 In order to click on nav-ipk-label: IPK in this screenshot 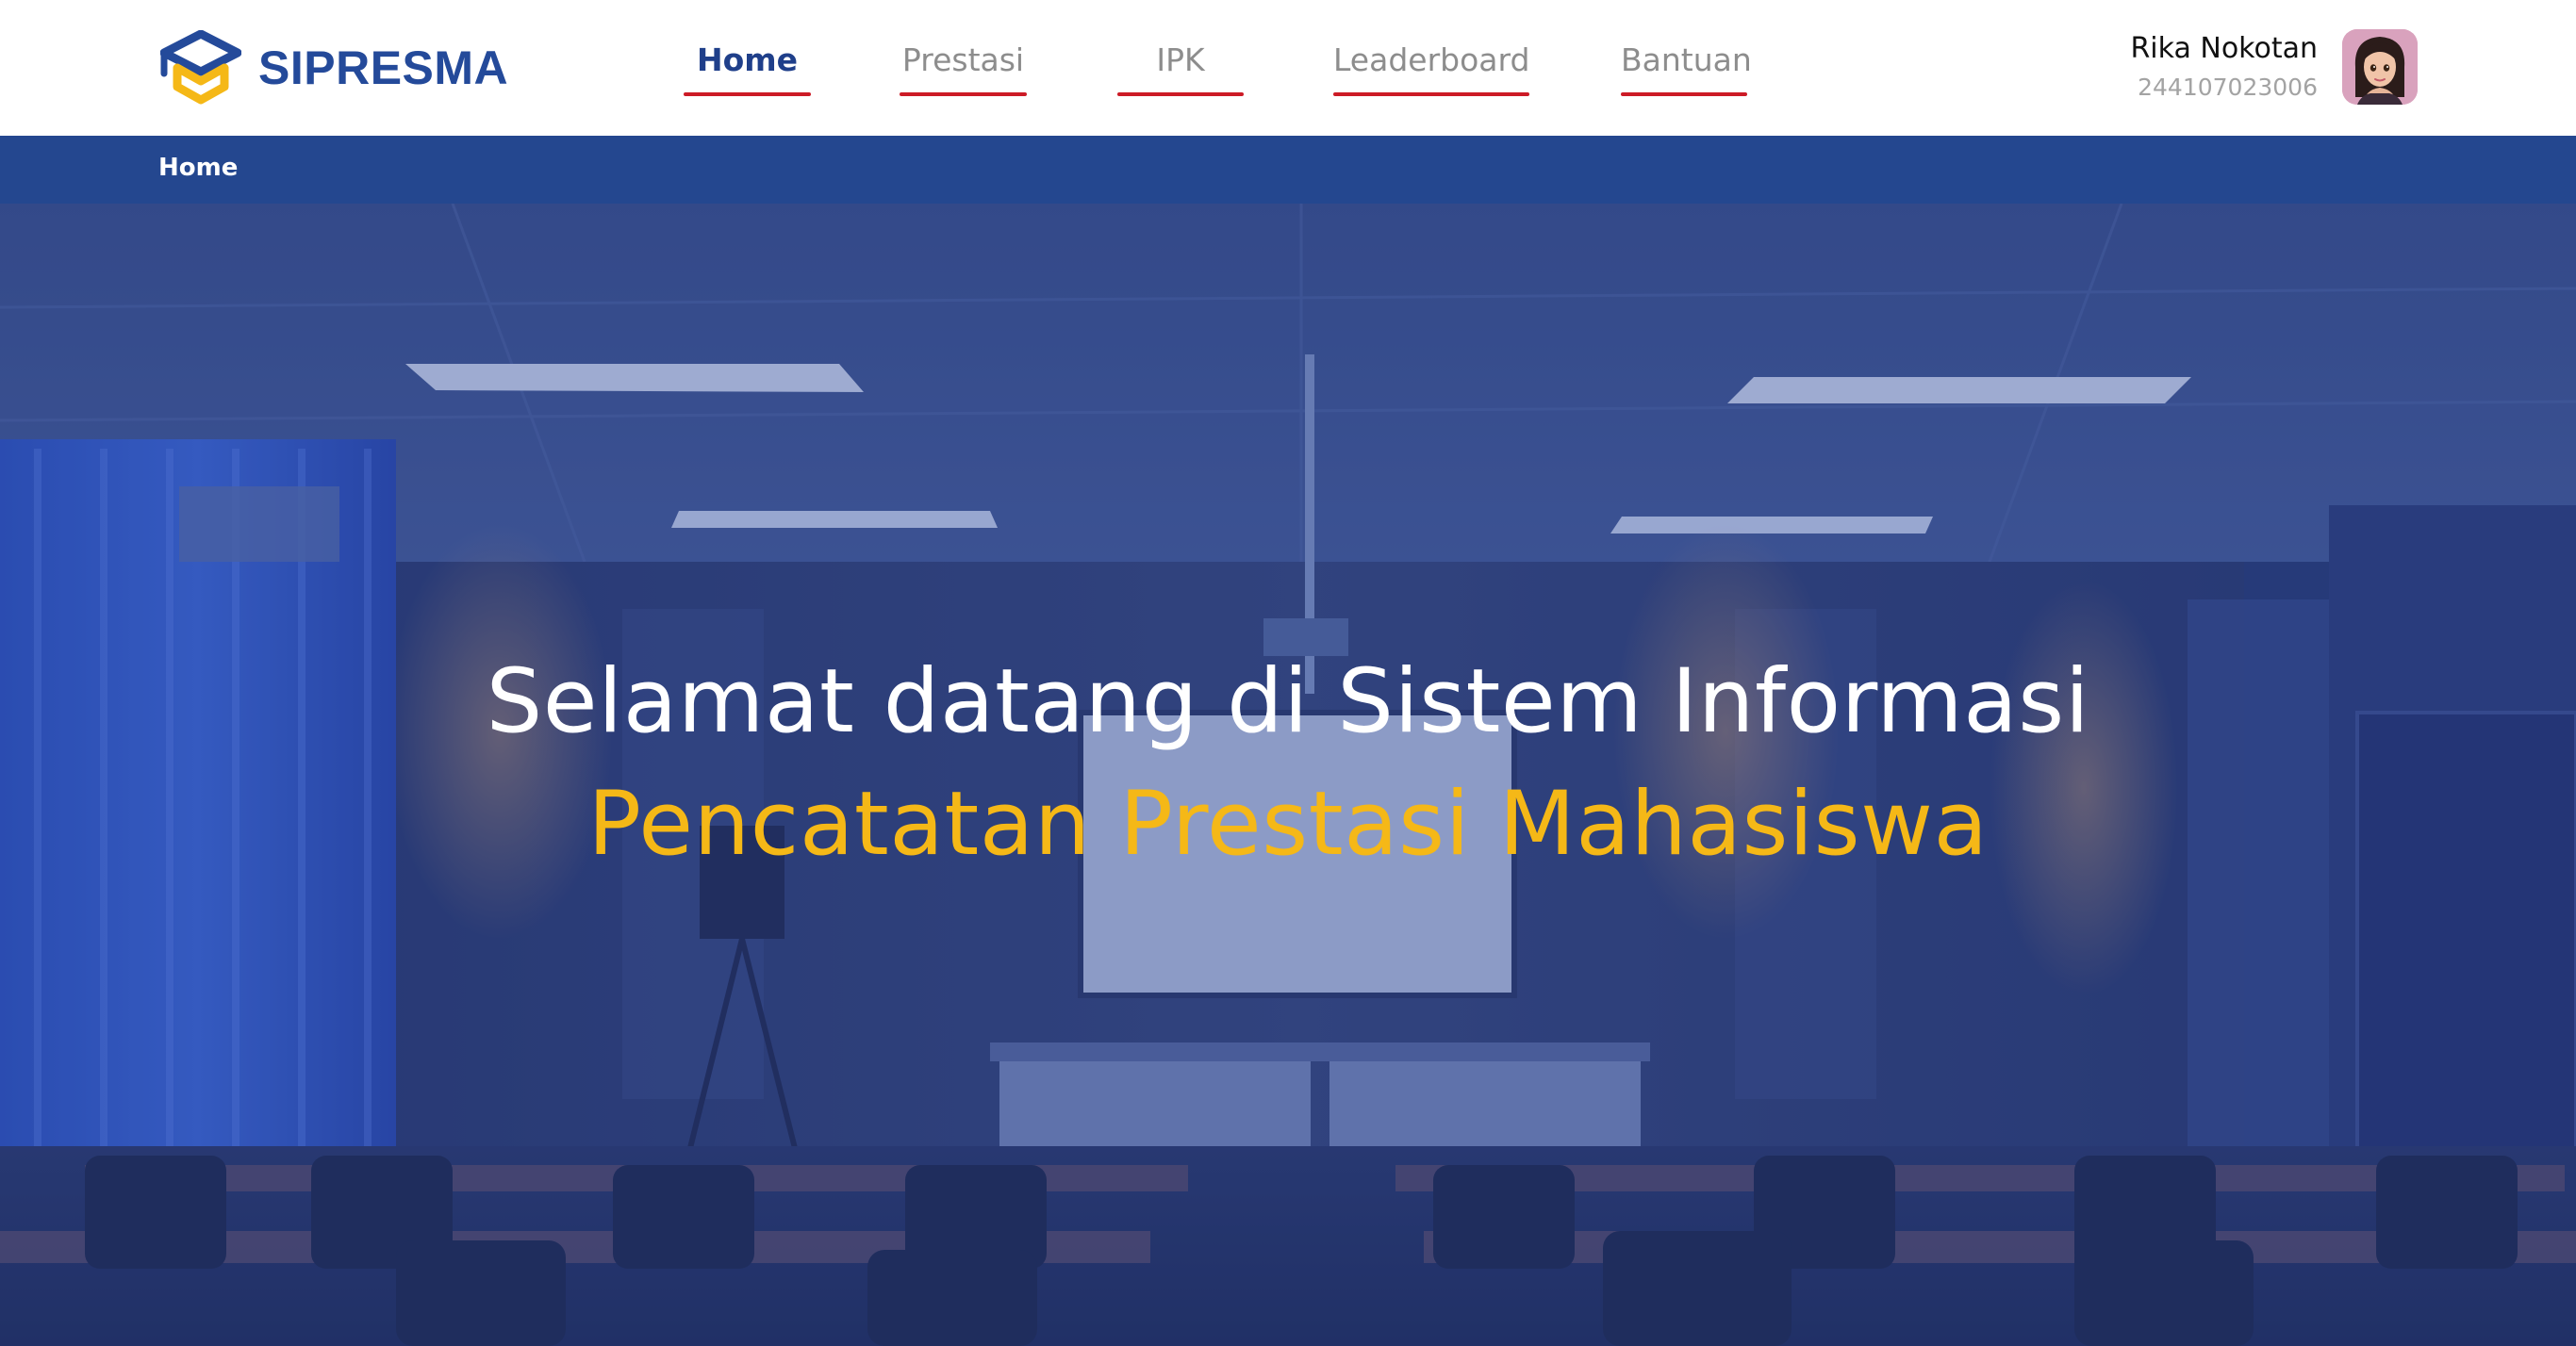, I will do `click(1180, 59)`.